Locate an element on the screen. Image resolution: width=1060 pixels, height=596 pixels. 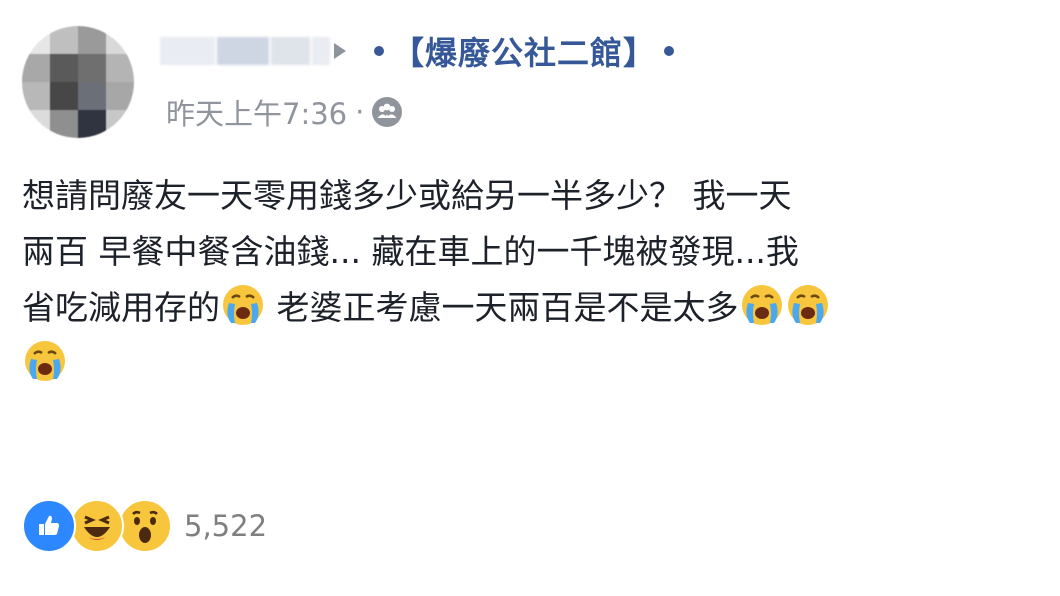
post-text-segment: 省吃減用存的 is located at coordinates (121, 307).